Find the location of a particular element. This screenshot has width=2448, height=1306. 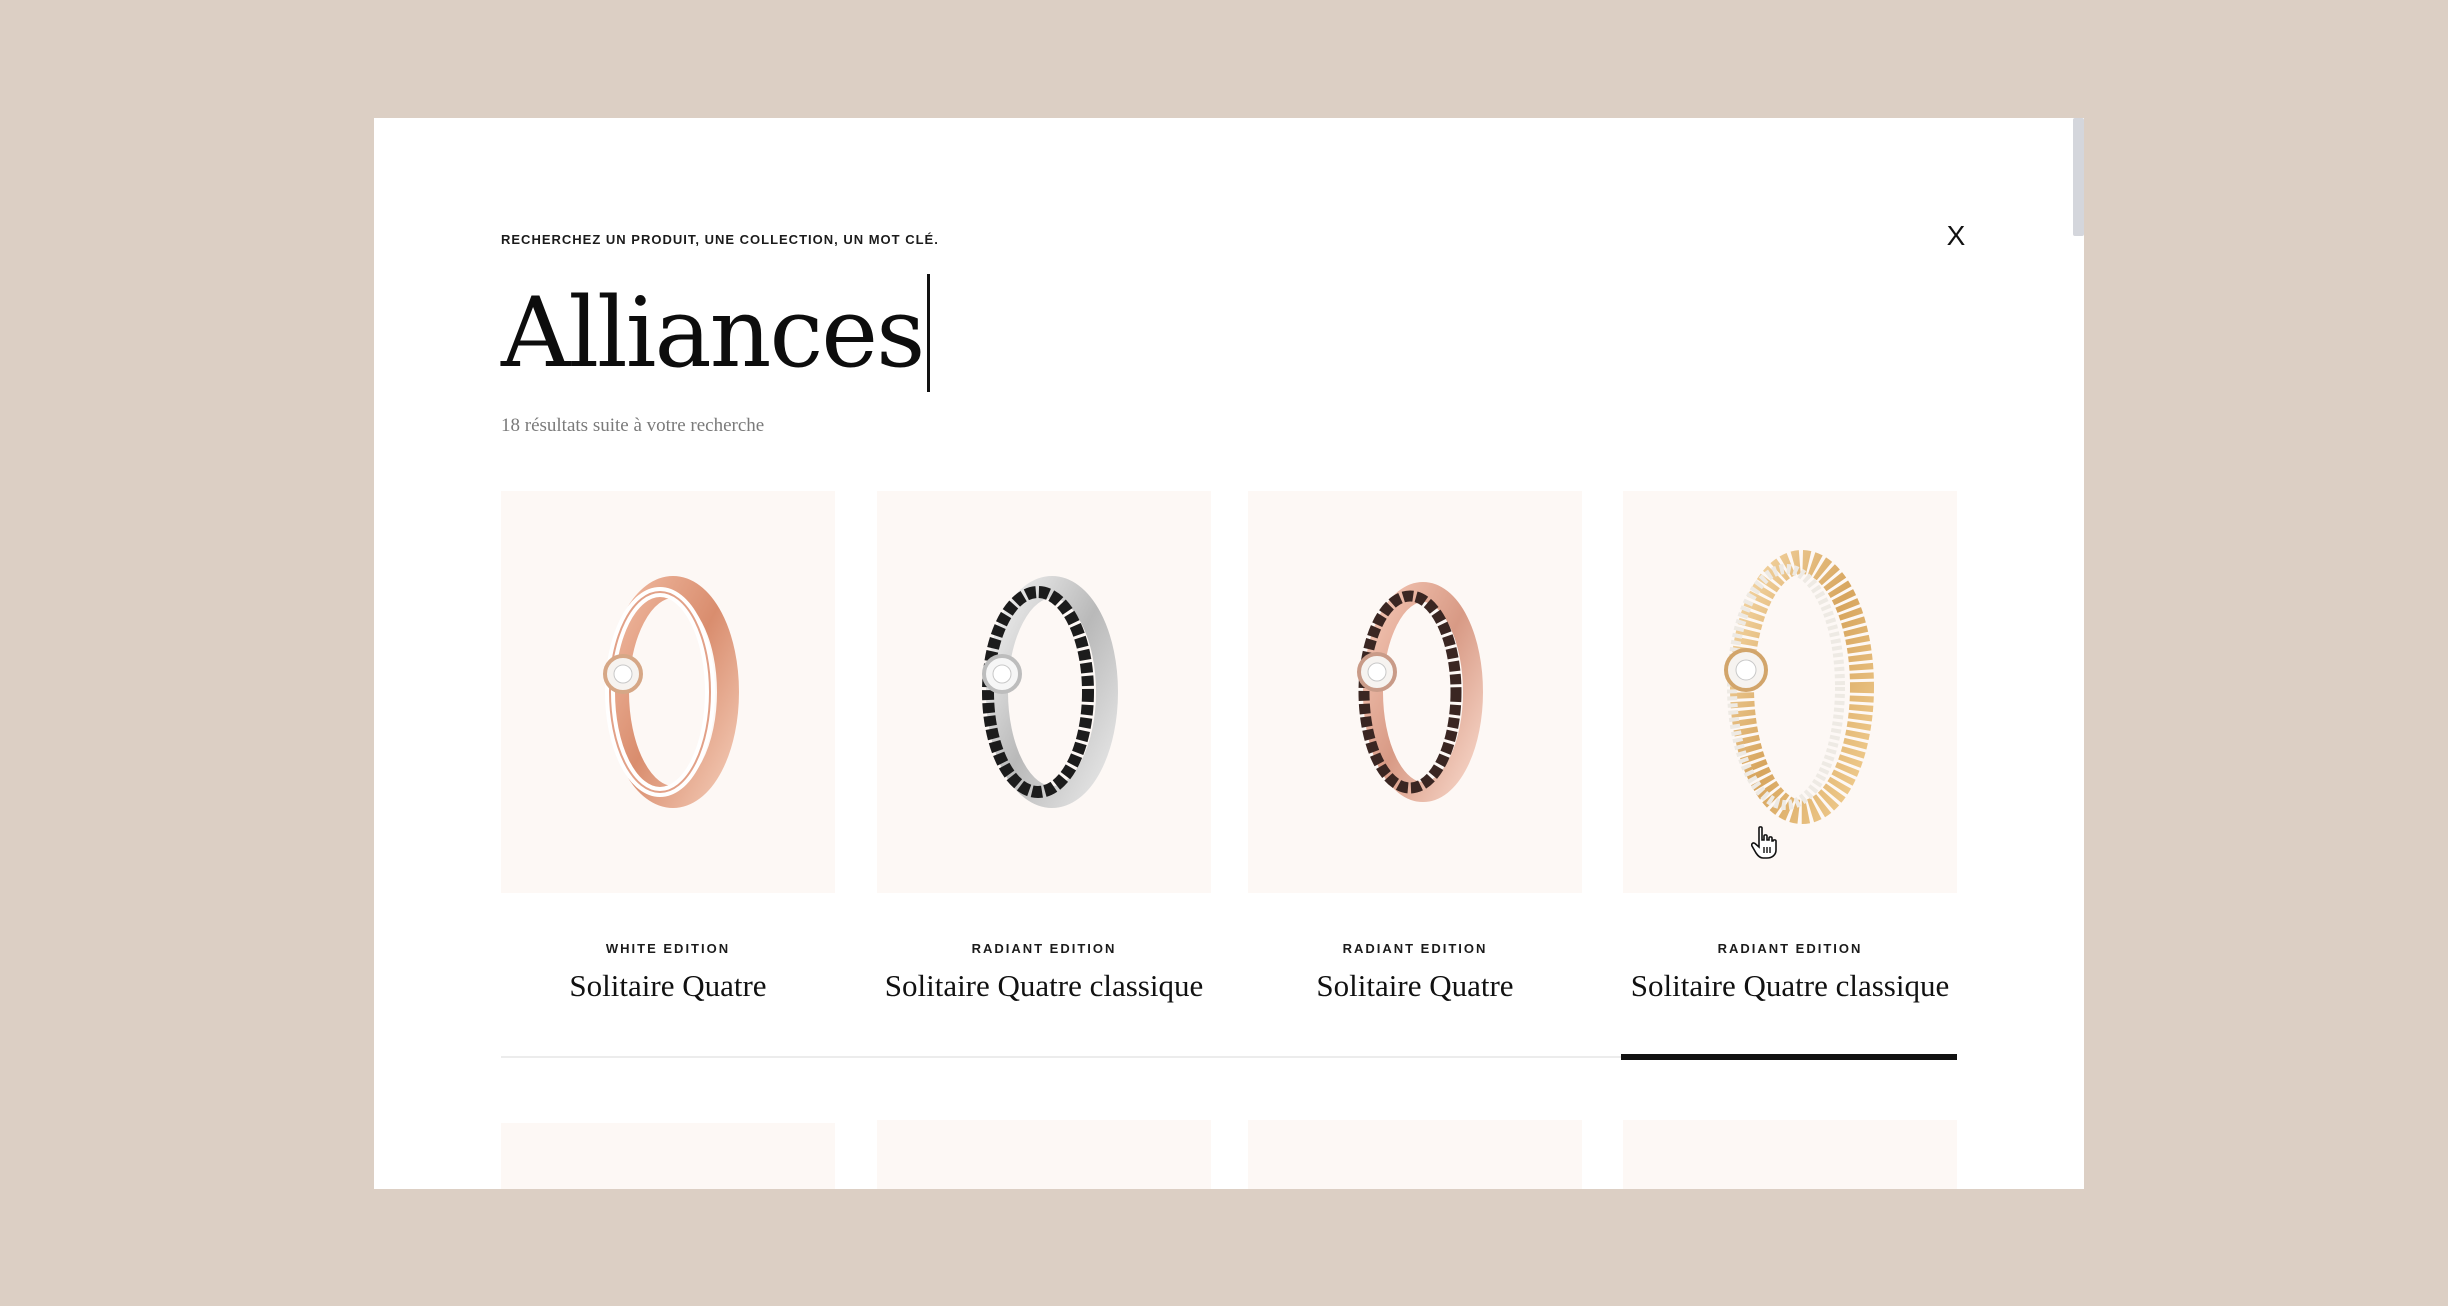

search-input: Alliances is located at coordinates (713, 333).